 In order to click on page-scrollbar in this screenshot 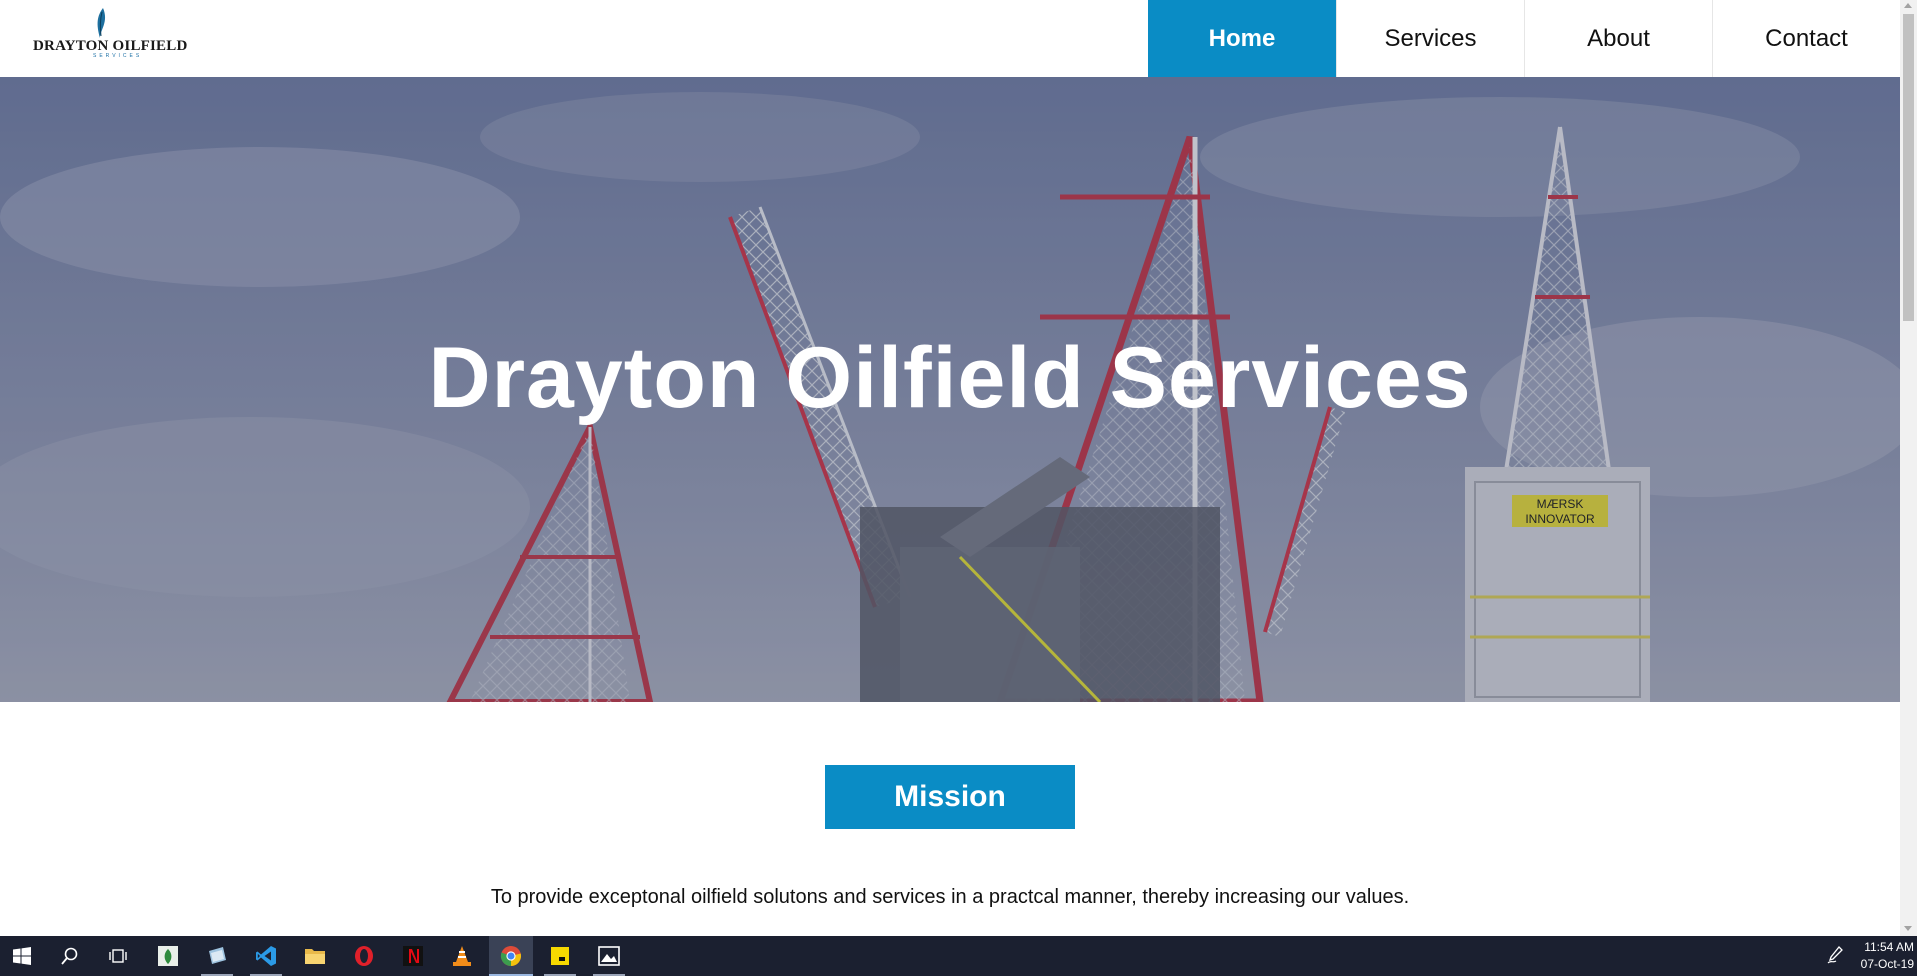, I will do `click(1908, 468)`.